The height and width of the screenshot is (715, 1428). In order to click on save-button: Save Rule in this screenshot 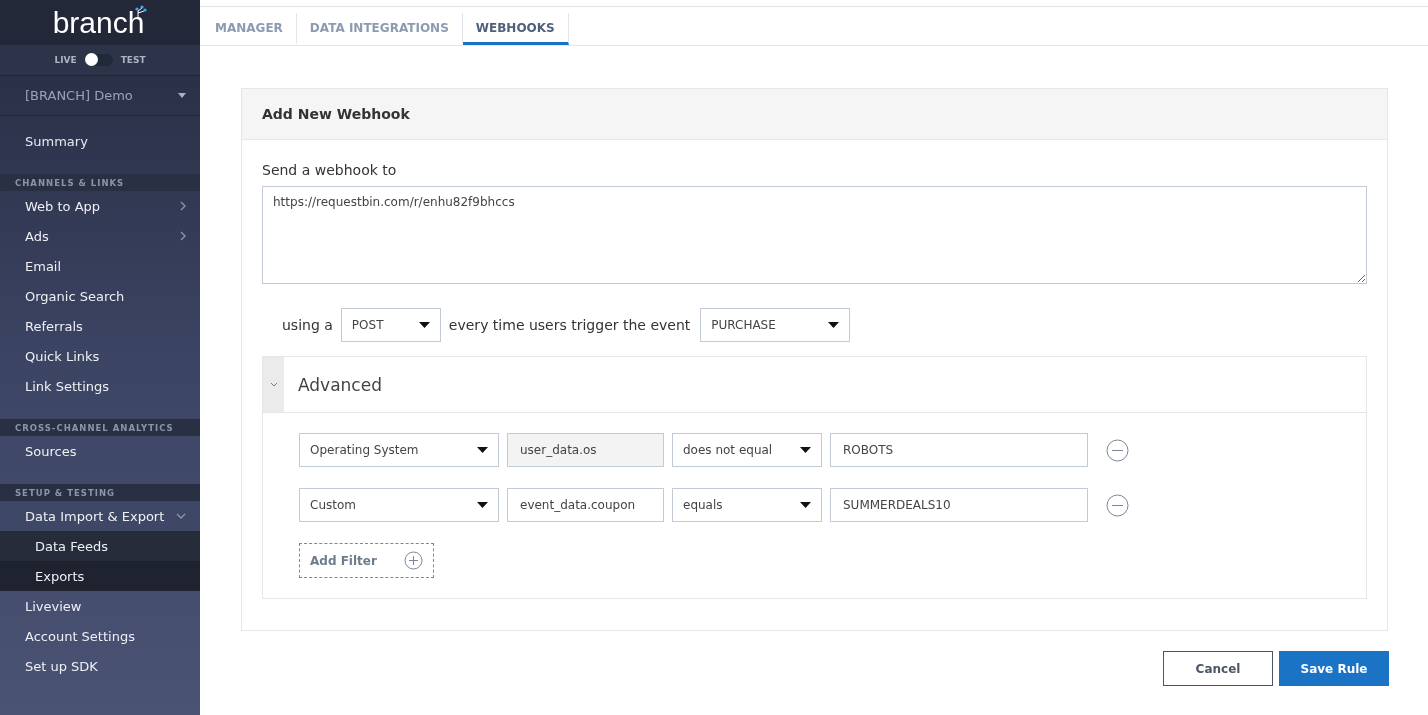, I will do `click(1334, 668)`.